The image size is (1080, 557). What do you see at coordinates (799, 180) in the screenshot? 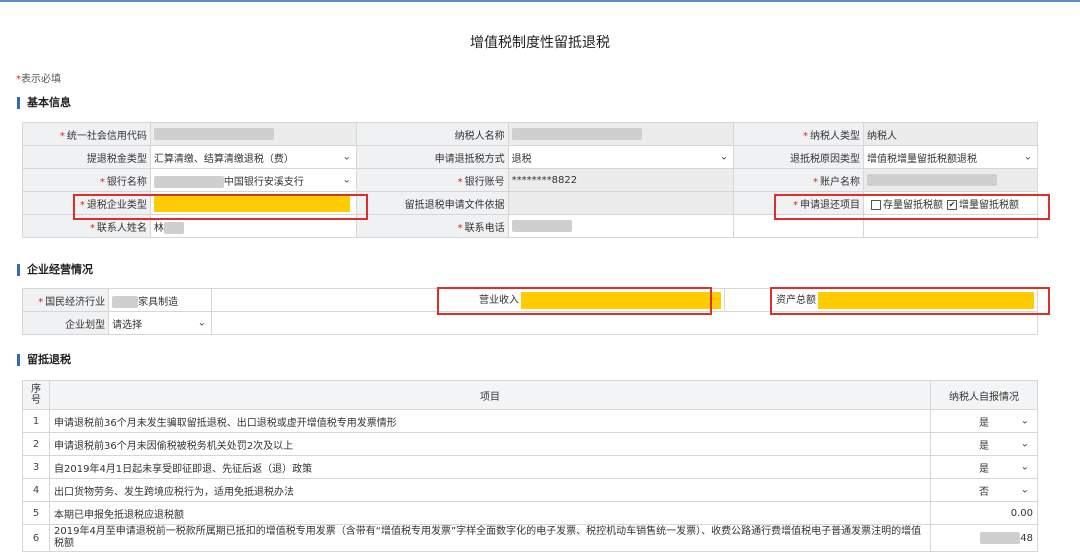
I see `account-name-label: * 账户名称` at bounding box center [799, 180].